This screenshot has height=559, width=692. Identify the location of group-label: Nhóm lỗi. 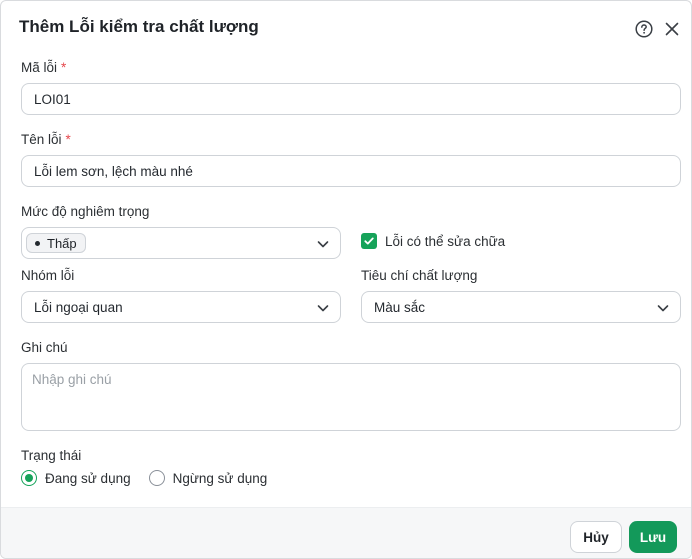
(48, 275).